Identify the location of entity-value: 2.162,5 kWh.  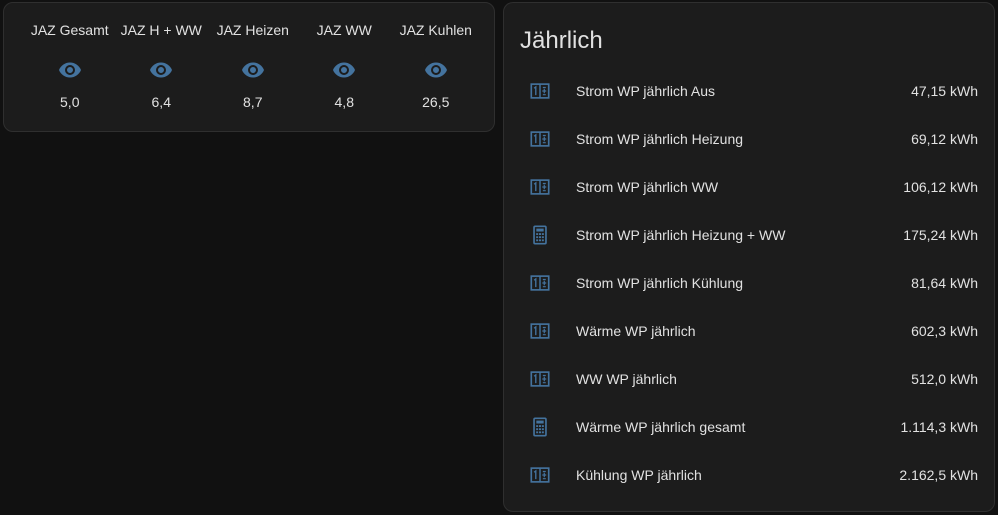
(938, 475).